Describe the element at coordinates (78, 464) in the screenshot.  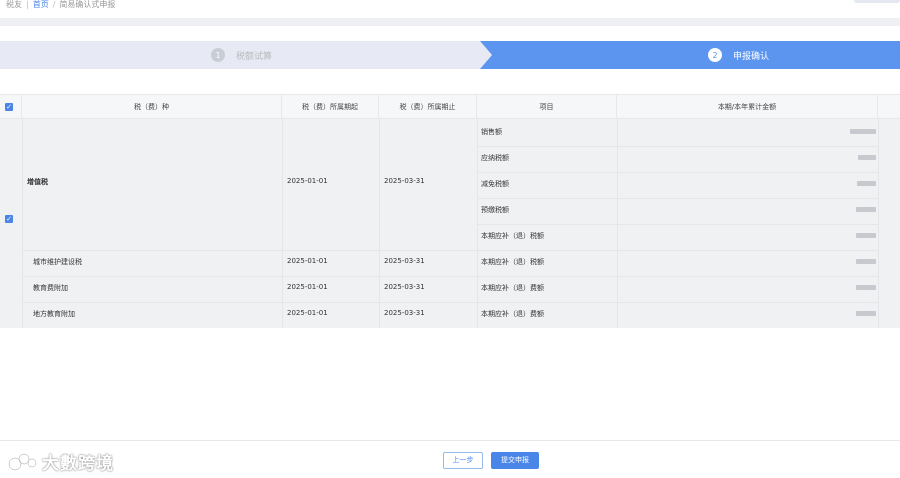
I see `watermark-text: 大數跨境` at that location.